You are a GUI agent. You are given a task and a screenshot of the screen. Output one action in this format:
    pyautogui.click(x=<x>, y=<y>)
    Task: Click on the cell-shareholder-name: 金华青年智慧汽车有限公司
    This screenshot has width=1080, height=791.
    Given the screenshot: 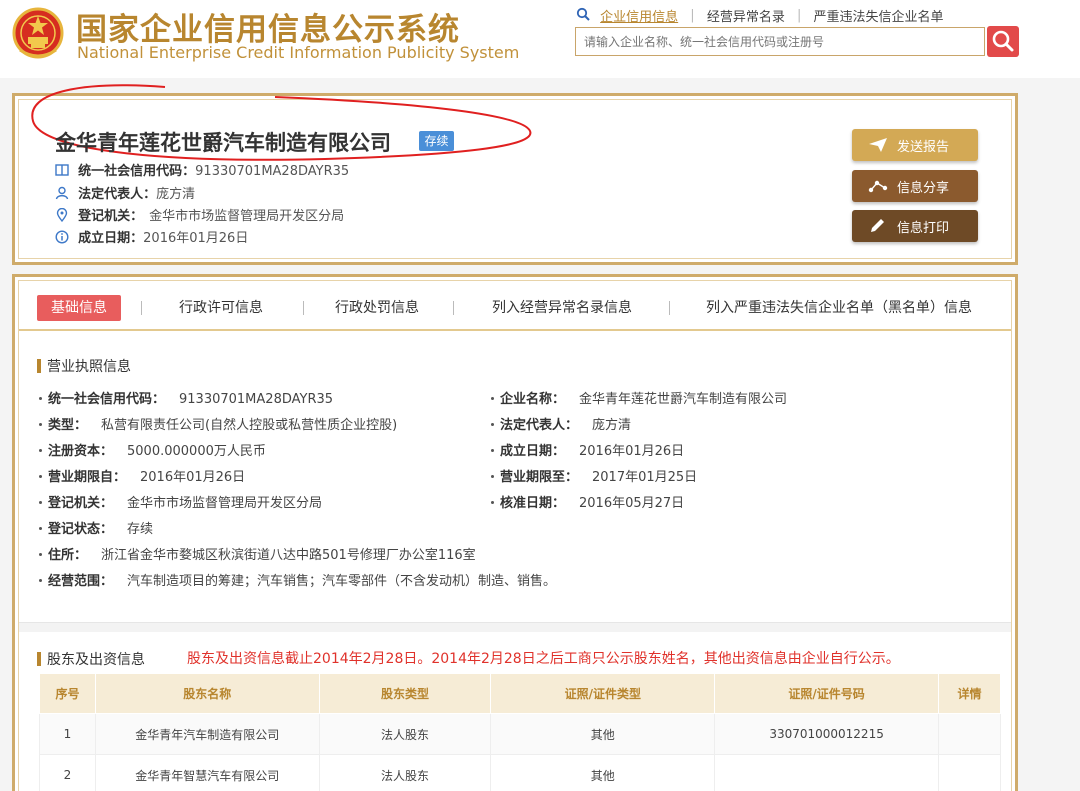 What is the action you would take?
    pyautogui.click(x=207, y=772)
    